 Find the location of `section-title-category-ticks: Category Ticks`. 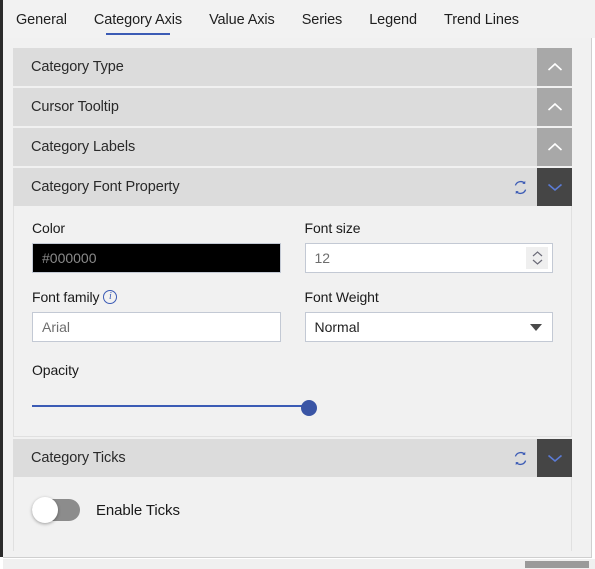

section-title-category-ticks: Category Ticks is located at coordinates (78, 458).